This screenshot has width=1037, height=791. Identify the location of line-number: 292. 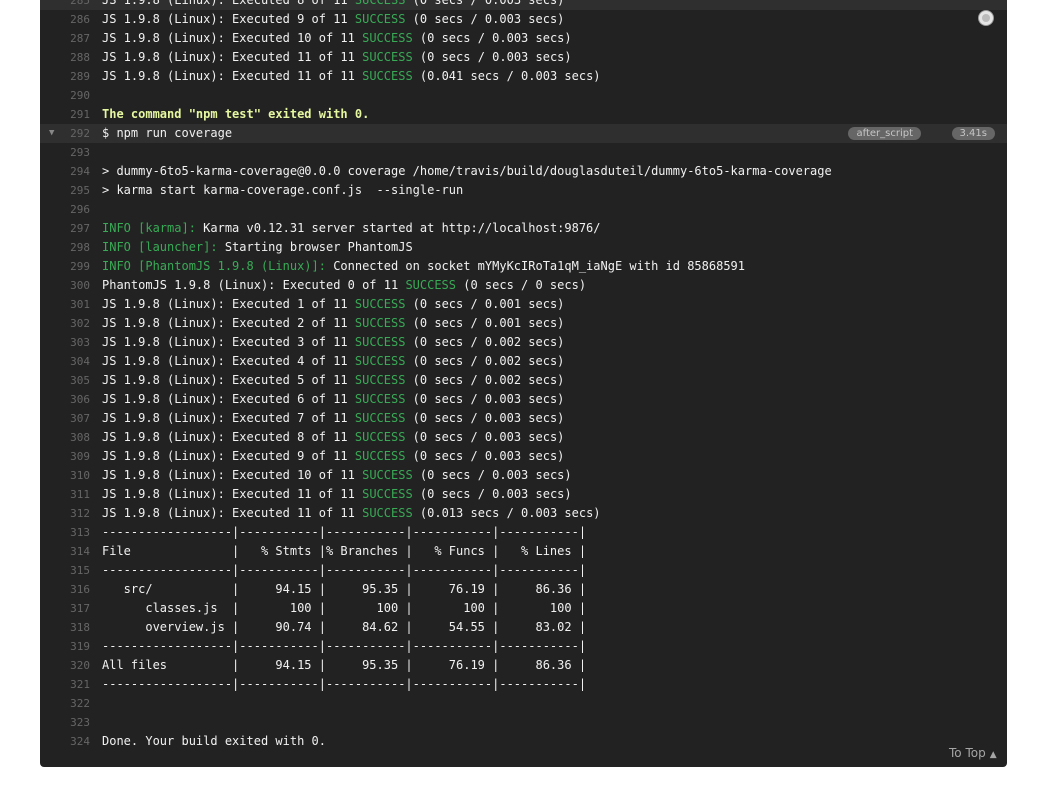
(65, 133).